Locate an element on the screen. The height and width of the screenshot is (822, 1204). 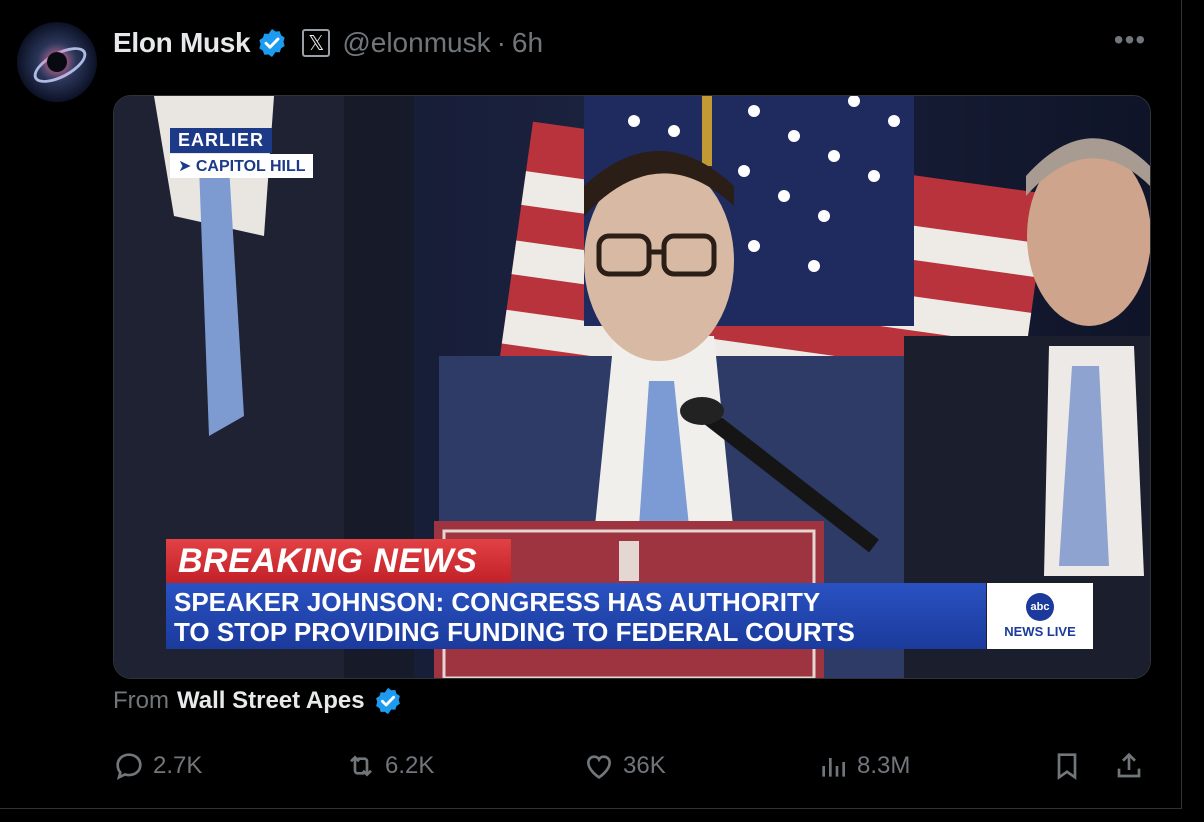
bookmark-button is located at coordinates (1067, 766).